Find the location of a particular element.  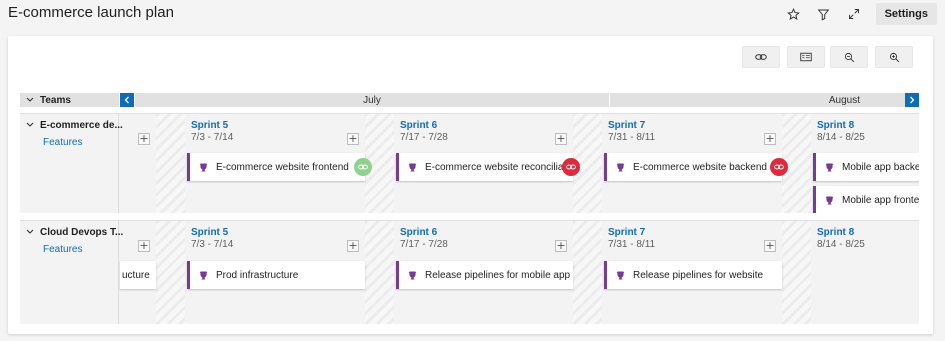

month-july: July is located at coordinates (372, 100).